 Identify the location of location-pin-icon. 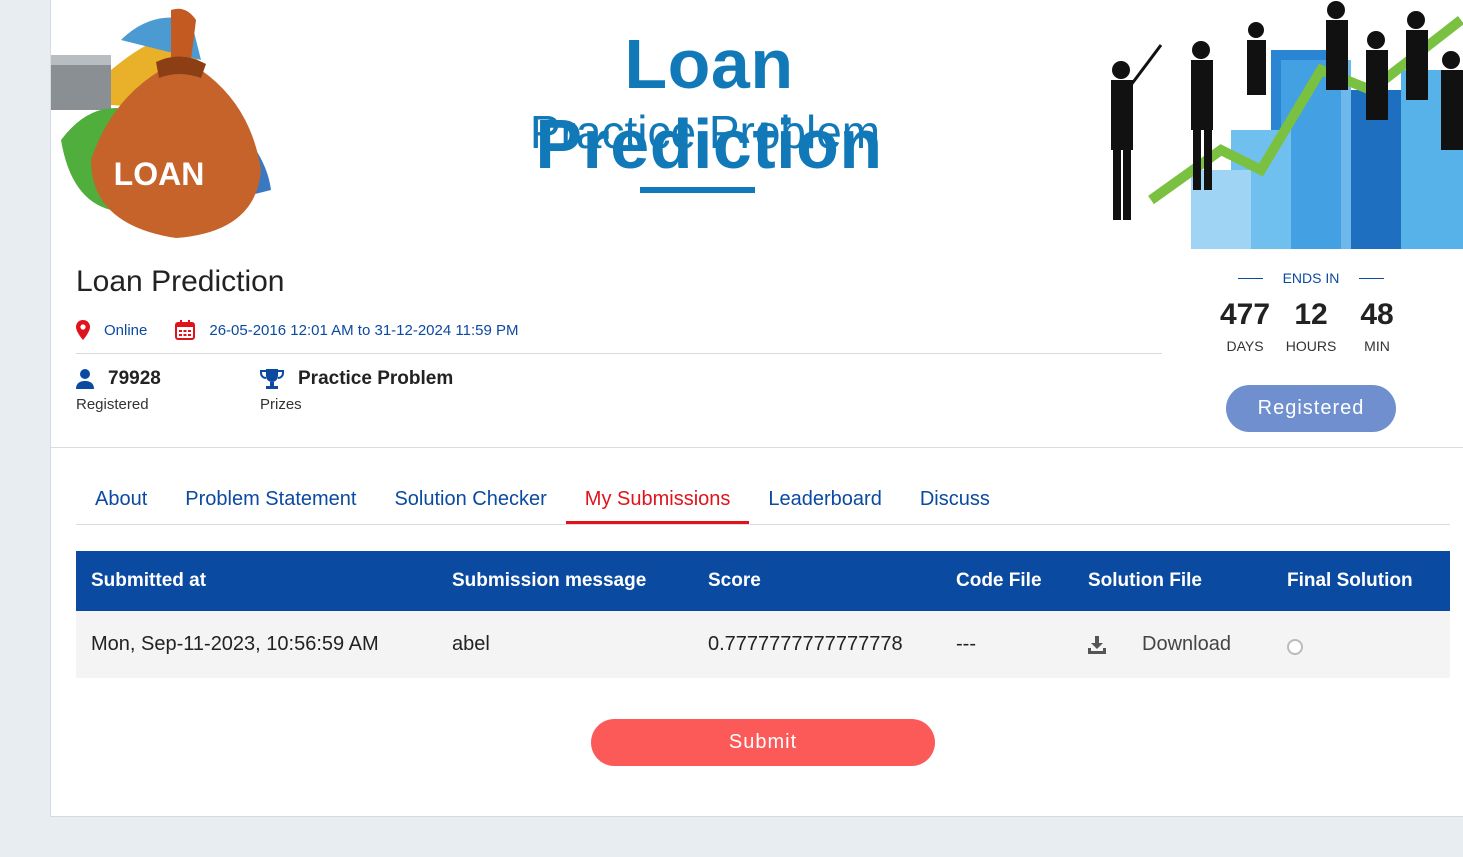
(83, 330).